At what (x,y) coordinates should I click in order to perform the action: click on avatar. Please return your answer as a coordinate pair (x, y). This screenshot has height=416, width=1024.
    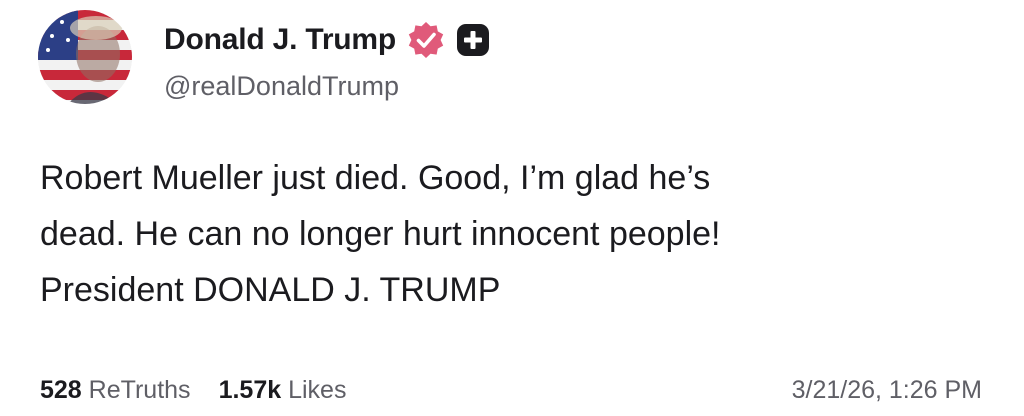
    Looking at the image, I should click on (85, 57).